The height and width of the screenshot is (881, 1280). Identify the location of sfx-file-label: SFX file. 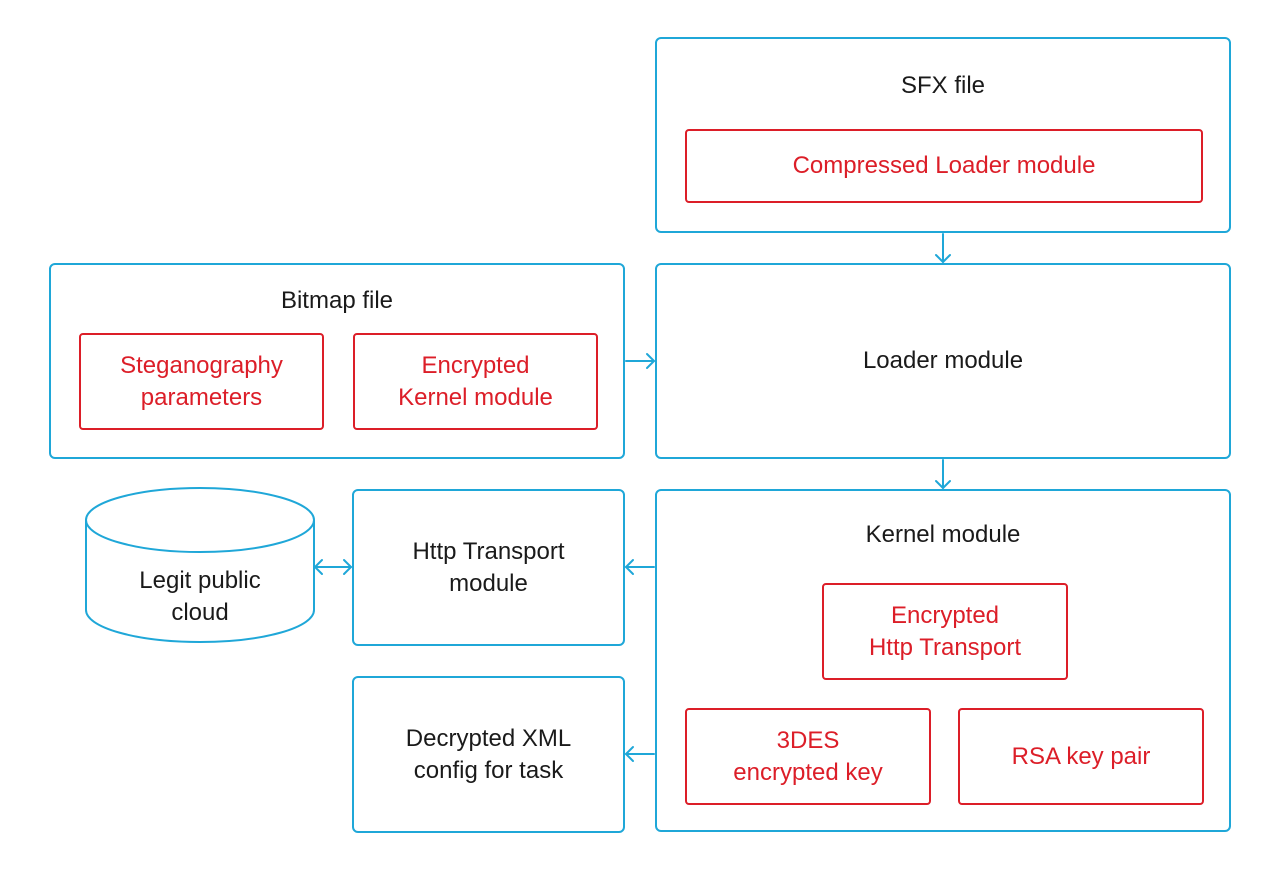
(943, 85).